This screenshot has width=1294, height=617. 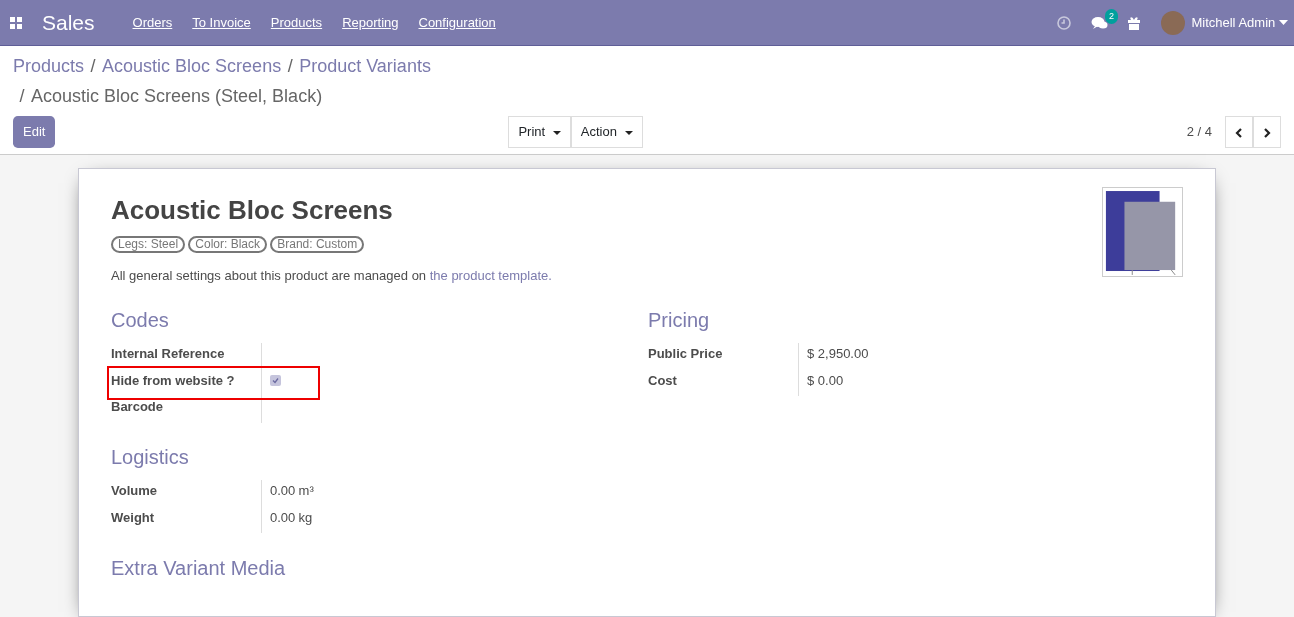 What do you see at coordinates (1233, 22) in the screenshot?
I see `user-menu: Mitchell Admin` at bounding box center [1233, 22].